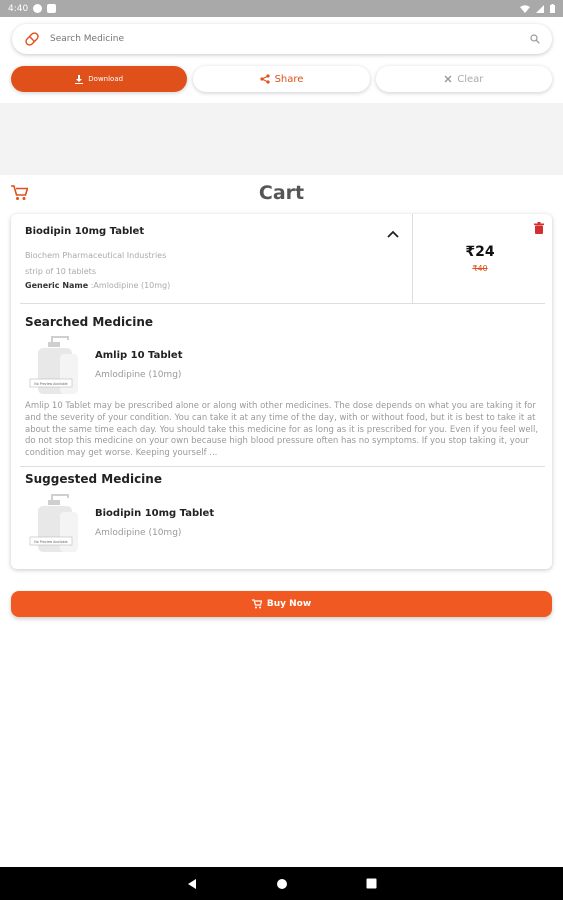 The image size is (563, 900). I want to click on close-icon, so click(448, 79).